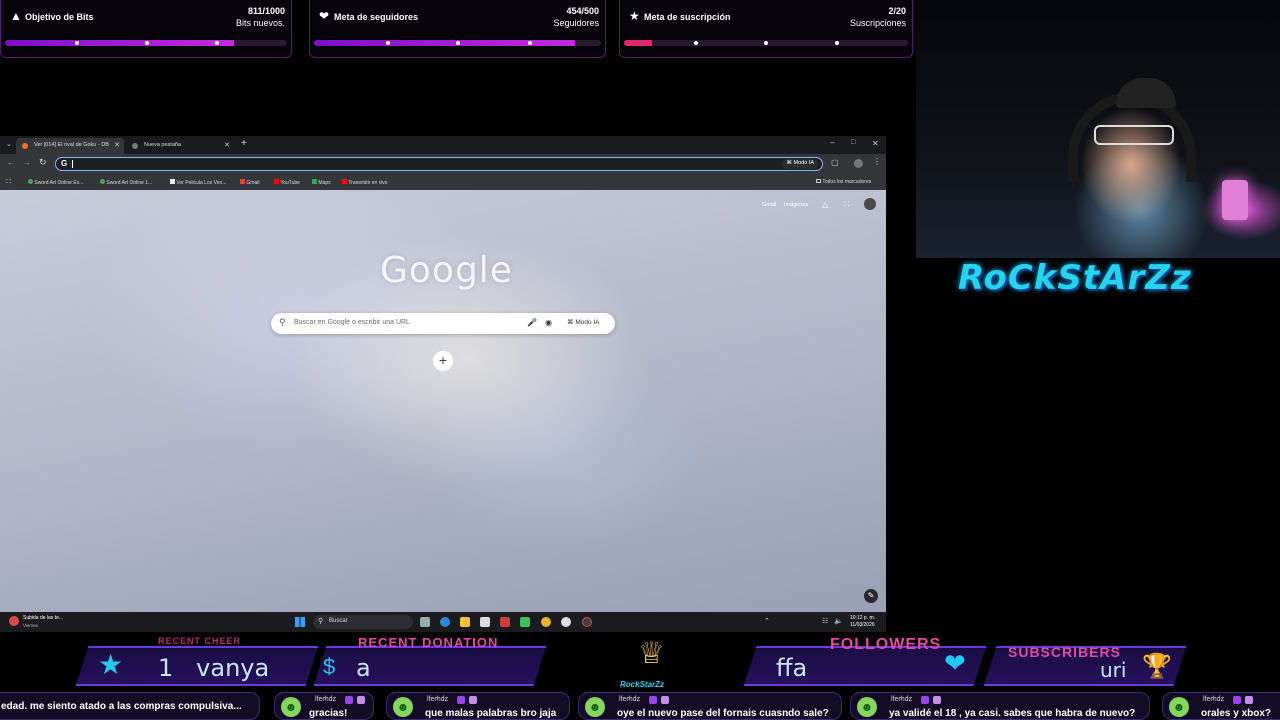  Describe the element at coordinates (767, 621) in the screenshot. I see `tray-chevron-icon: ⌃` at that location.